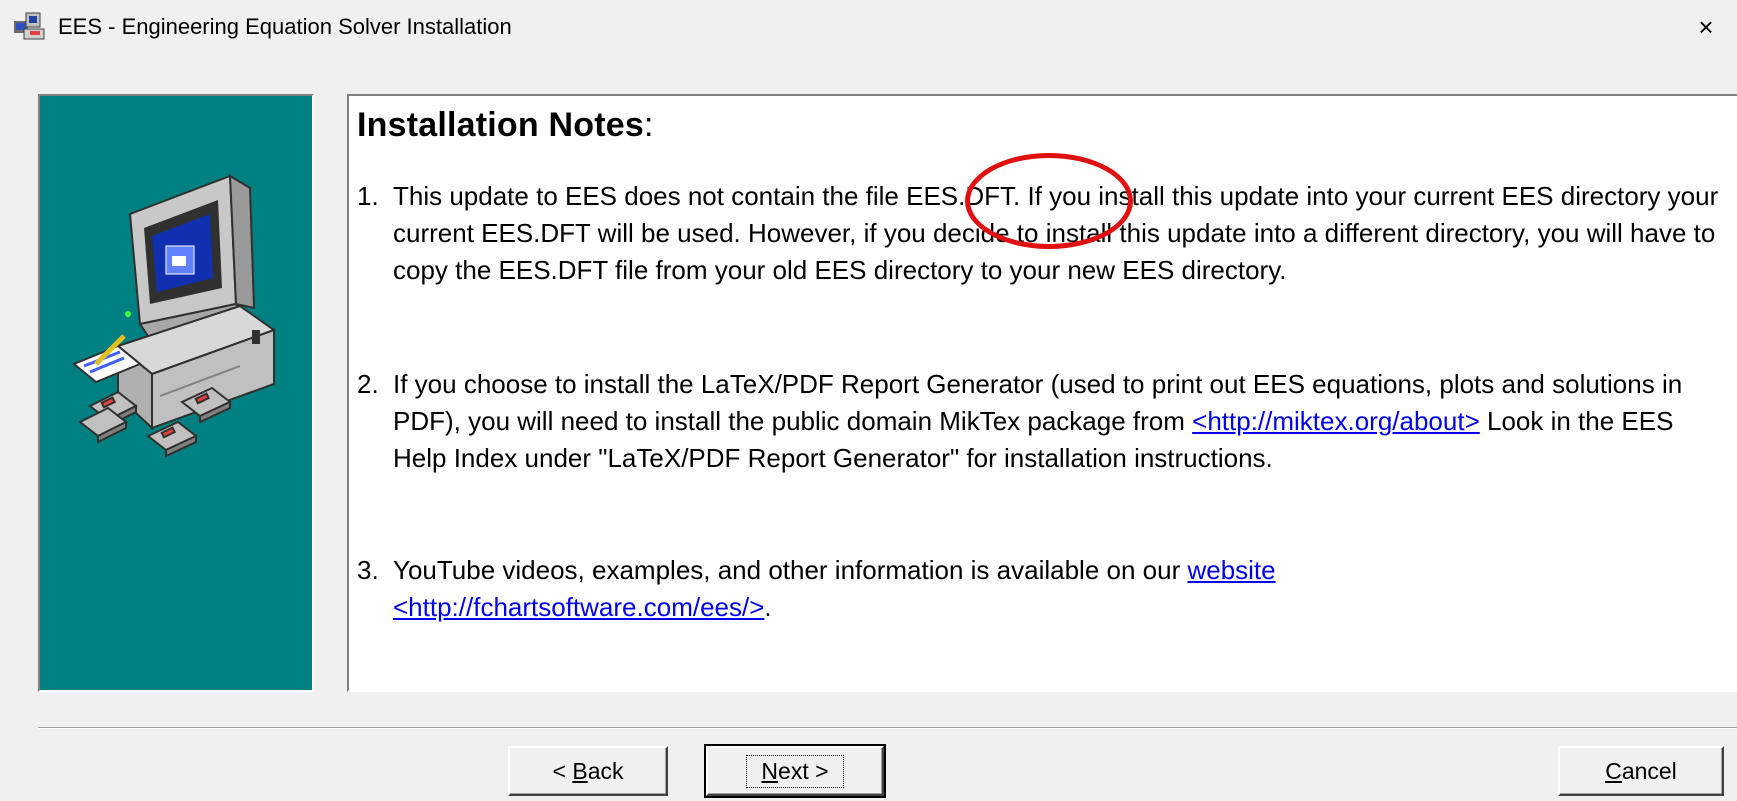 The height and width of the screenshot is (801, 1737). What do you see at coordinates (1336, 421) in the screenshot?
I see `miktex-link: <http://miktex.org/about>` at bounding box center [1336, 421].